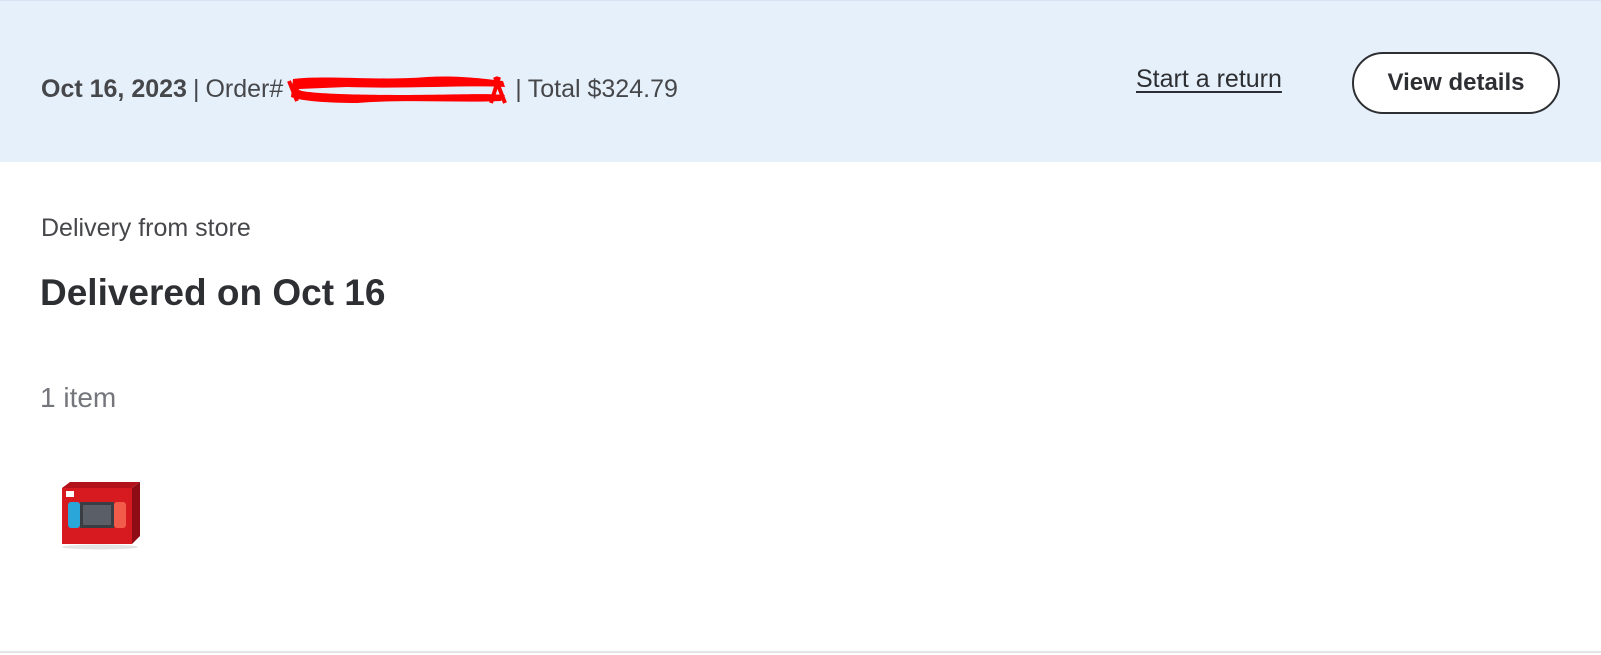 The height and width of the screenshot is (655, 1601). I want to click on item-count: 1 item, so click(78, 397).